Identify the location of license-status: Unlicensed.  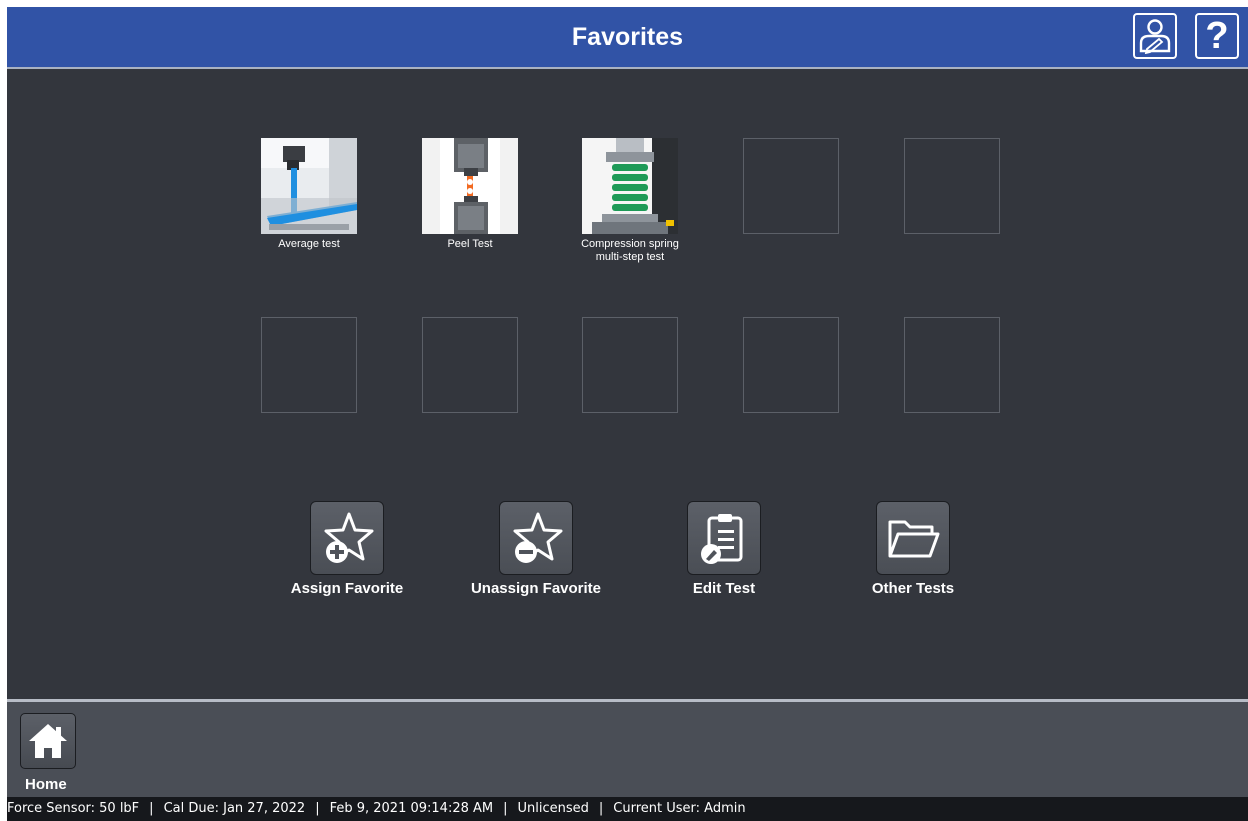
(553, 808).